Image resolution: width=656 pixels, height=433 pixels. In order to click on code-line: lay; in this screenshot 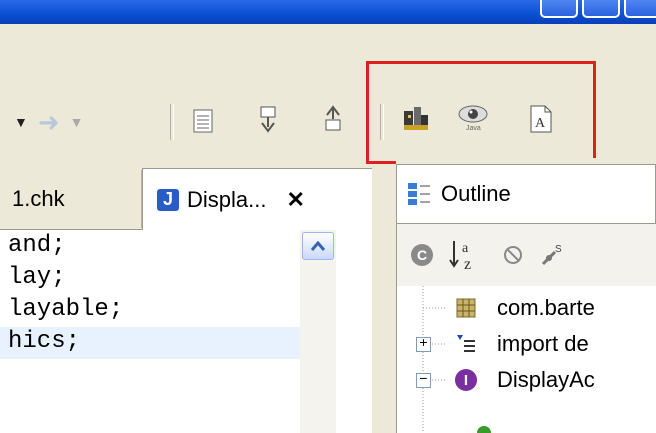, I will do `click(37, 277)`.